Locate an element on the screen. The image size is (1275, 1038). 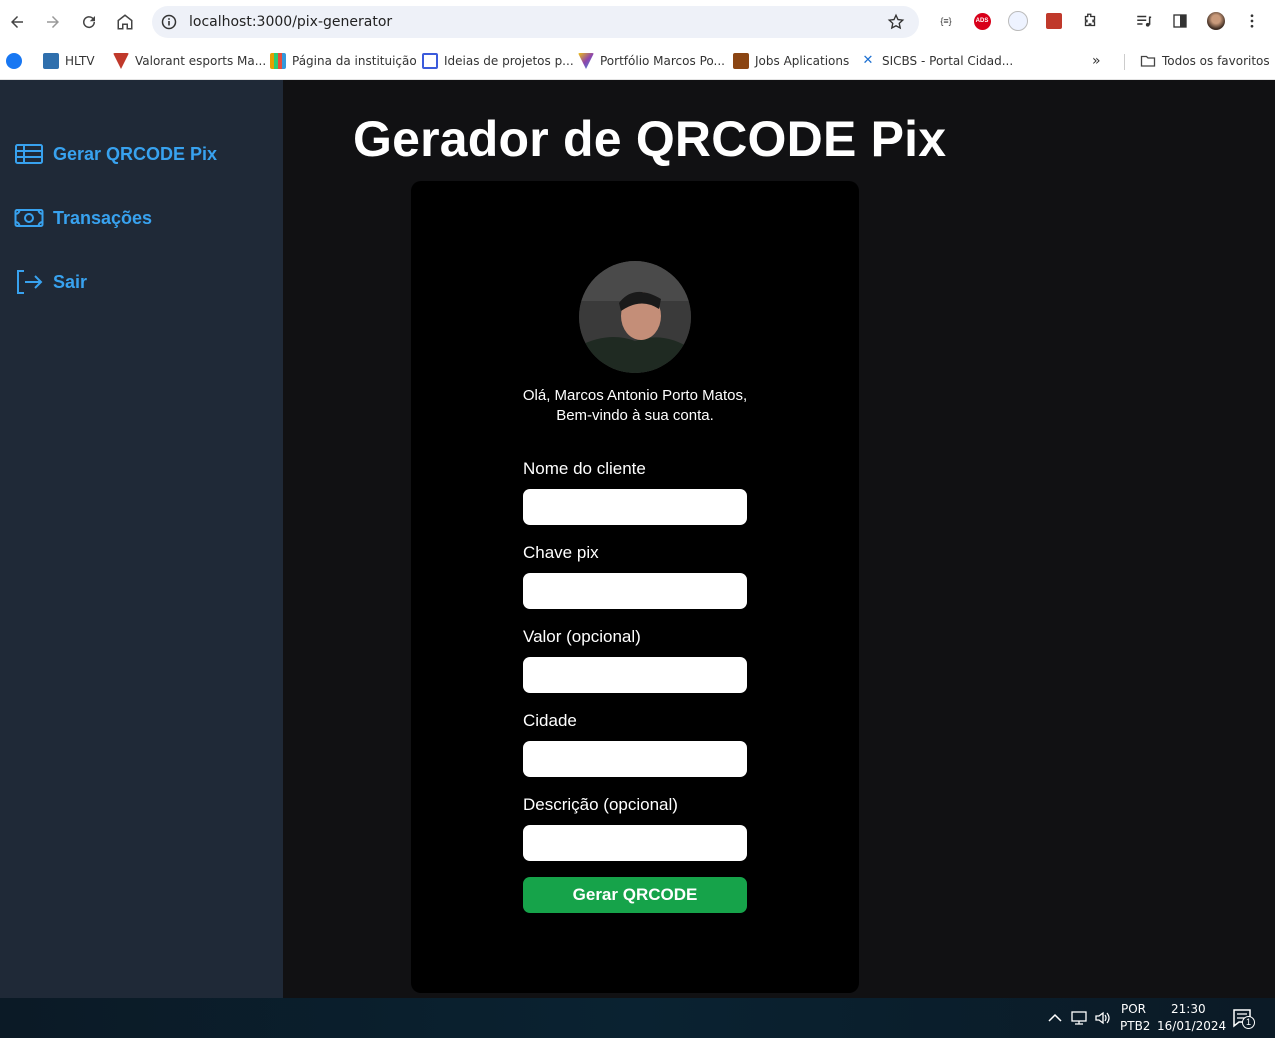
valor-input is located at coordinates (635, 675).